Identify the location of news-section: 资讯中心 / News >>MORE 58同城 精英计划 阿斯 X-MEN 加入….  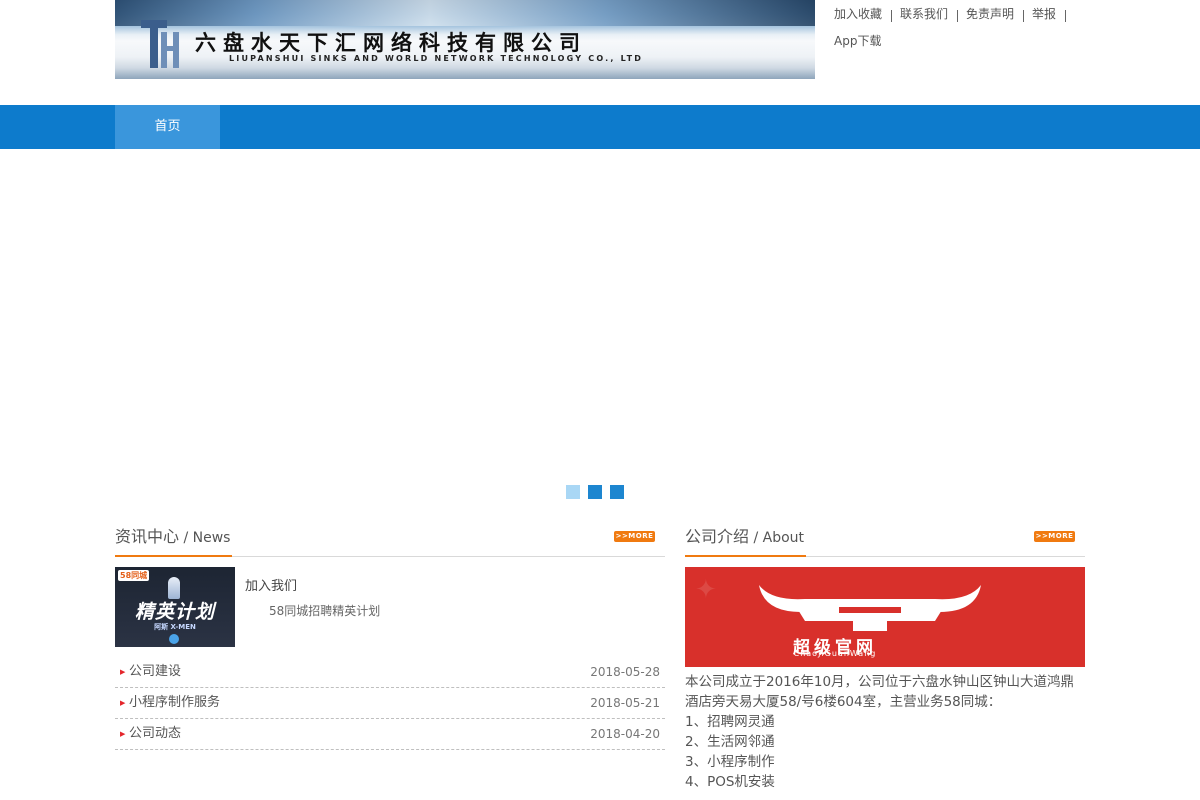
(390, 638).